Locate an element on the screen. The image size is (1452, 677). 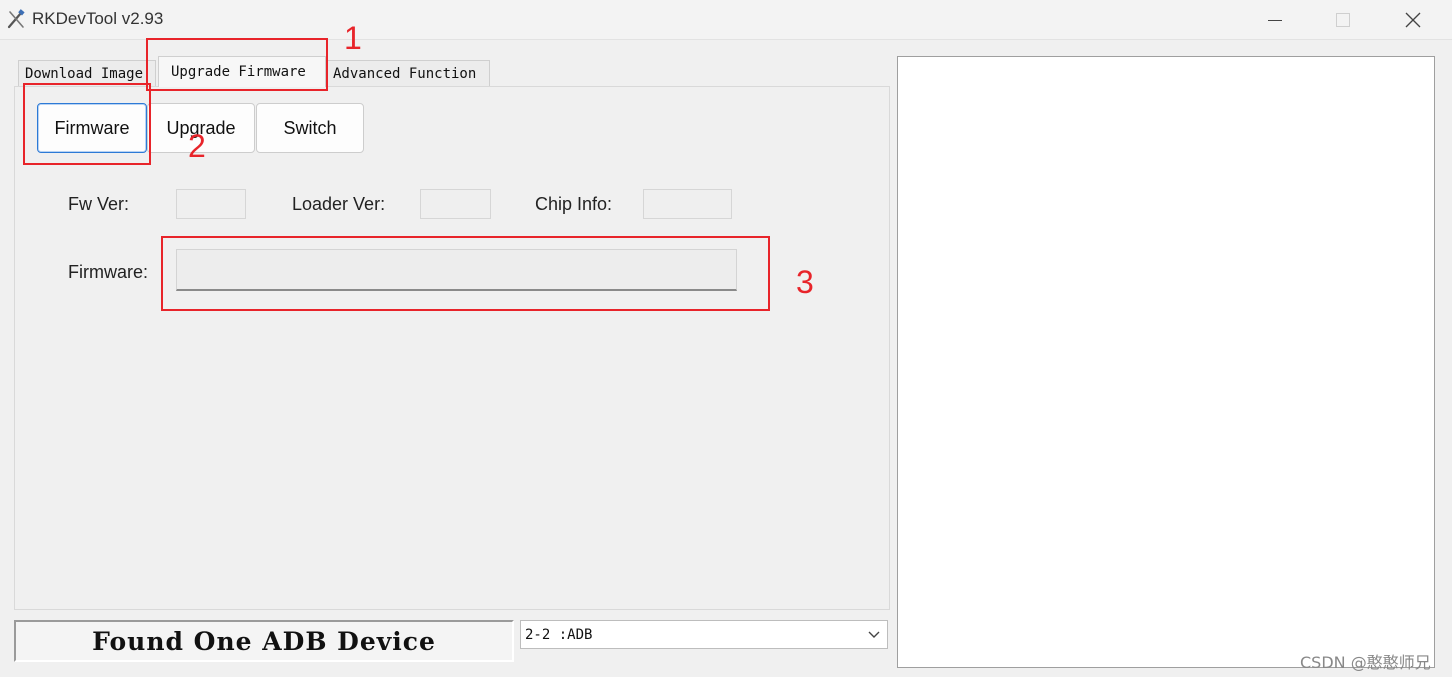
fw-ver-label: Fw Ver: is located at coordinates (99, 204).